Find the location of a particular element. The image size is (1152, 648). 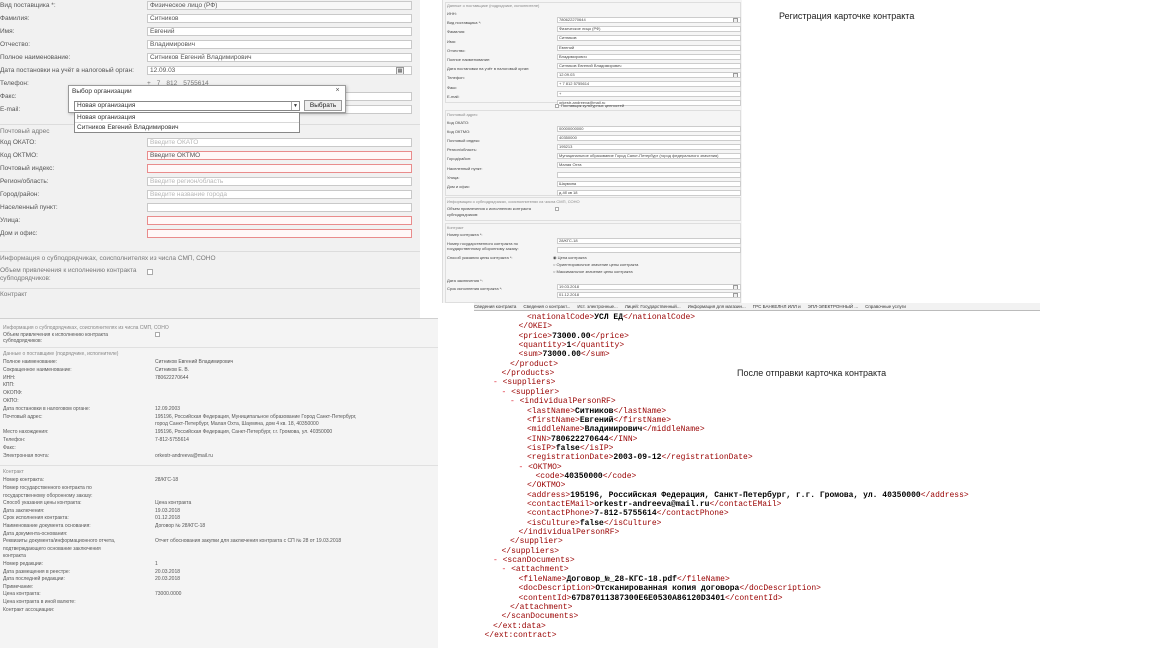

xml-line: <quantity>1</quantity> is located at coordinates (572, 345).